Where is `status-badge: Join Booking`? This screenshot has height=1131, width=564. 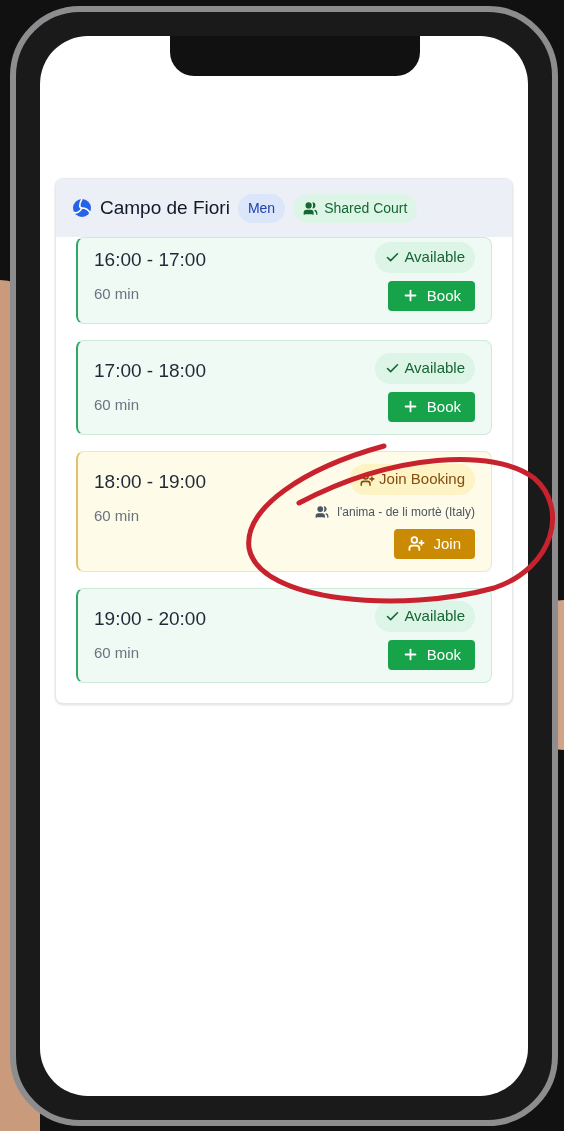
status-badge: Join Booking is located at coordinates (412, 479).